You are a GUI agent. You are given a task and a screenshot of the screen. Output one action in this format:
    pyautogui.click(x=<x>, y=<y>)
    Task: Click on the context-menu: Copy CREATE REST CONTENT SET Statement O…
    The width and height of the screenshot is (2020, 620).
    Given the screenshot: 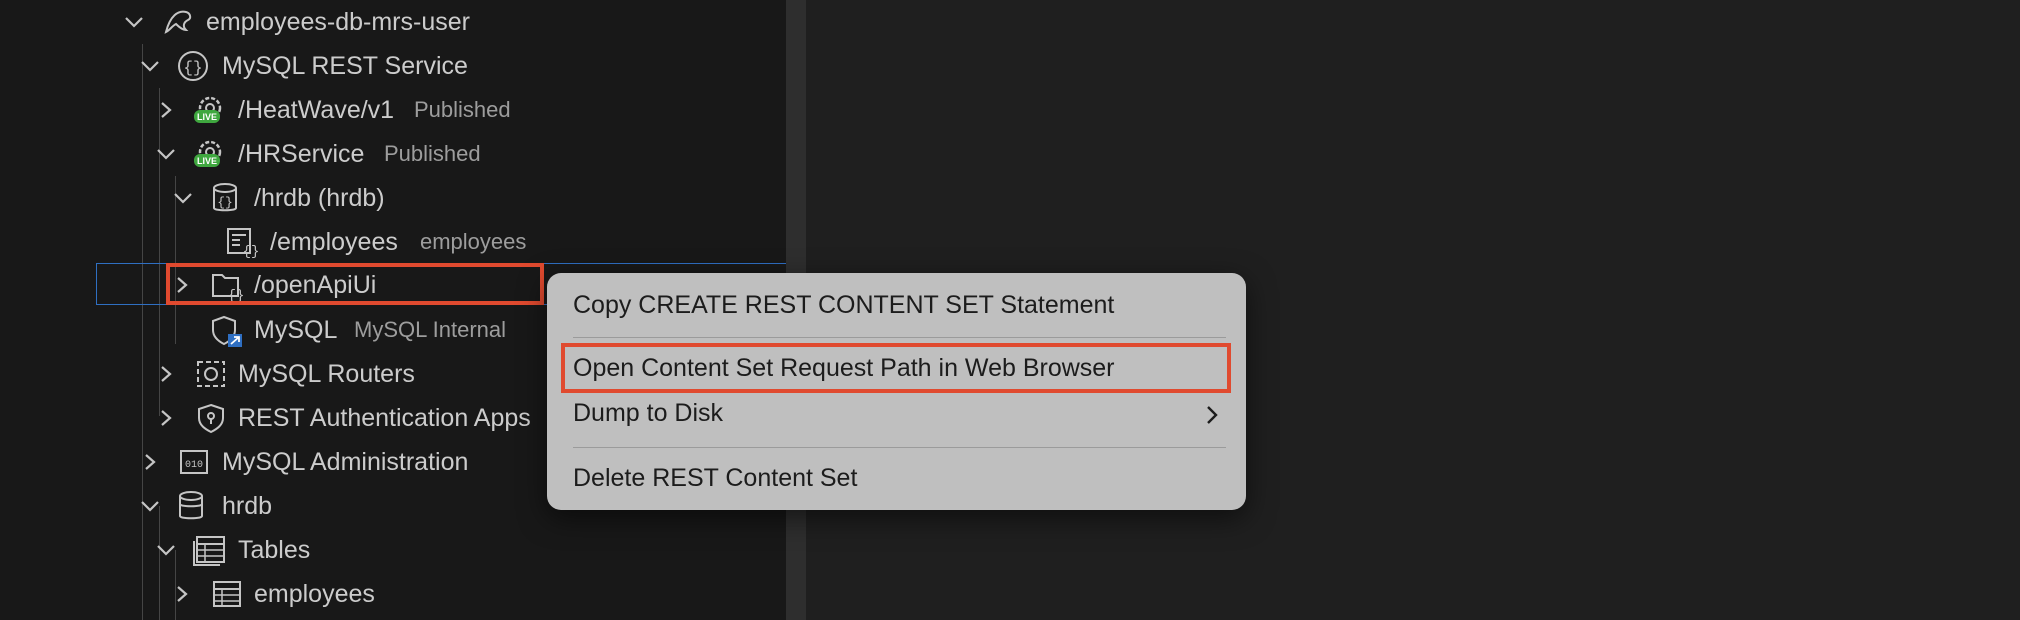 What is the action you would take?
    pyautogui.click(x=896, y=391)
    